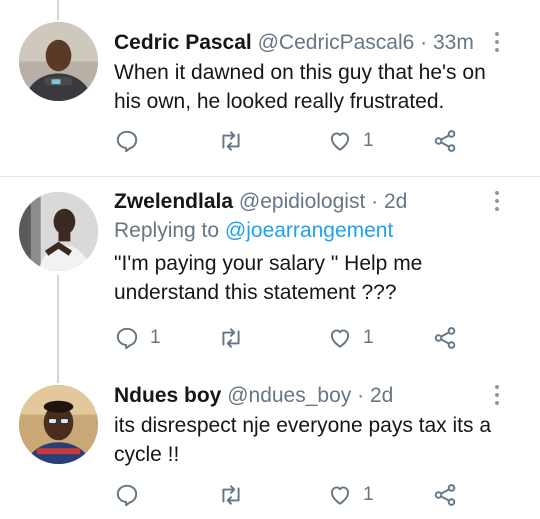  I want to click on replying-to-handle: @joearrangement, so click(309, 230).